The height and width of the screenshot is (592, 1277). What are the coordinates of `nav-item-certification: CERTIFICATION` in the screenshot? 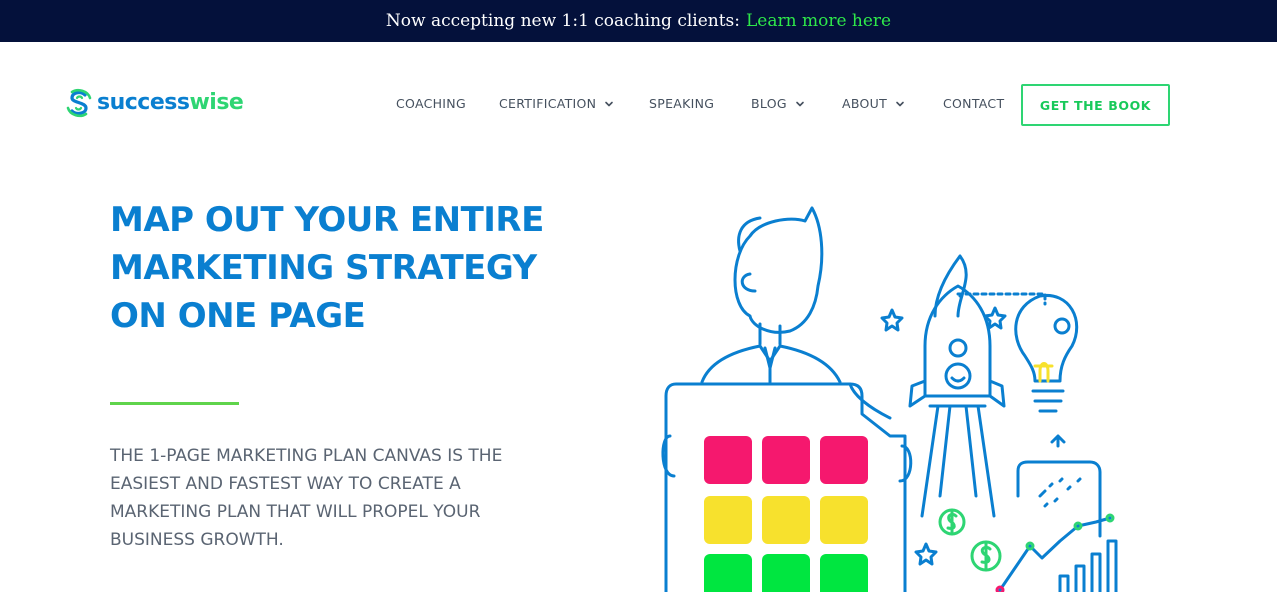 It's located at (556, 103).